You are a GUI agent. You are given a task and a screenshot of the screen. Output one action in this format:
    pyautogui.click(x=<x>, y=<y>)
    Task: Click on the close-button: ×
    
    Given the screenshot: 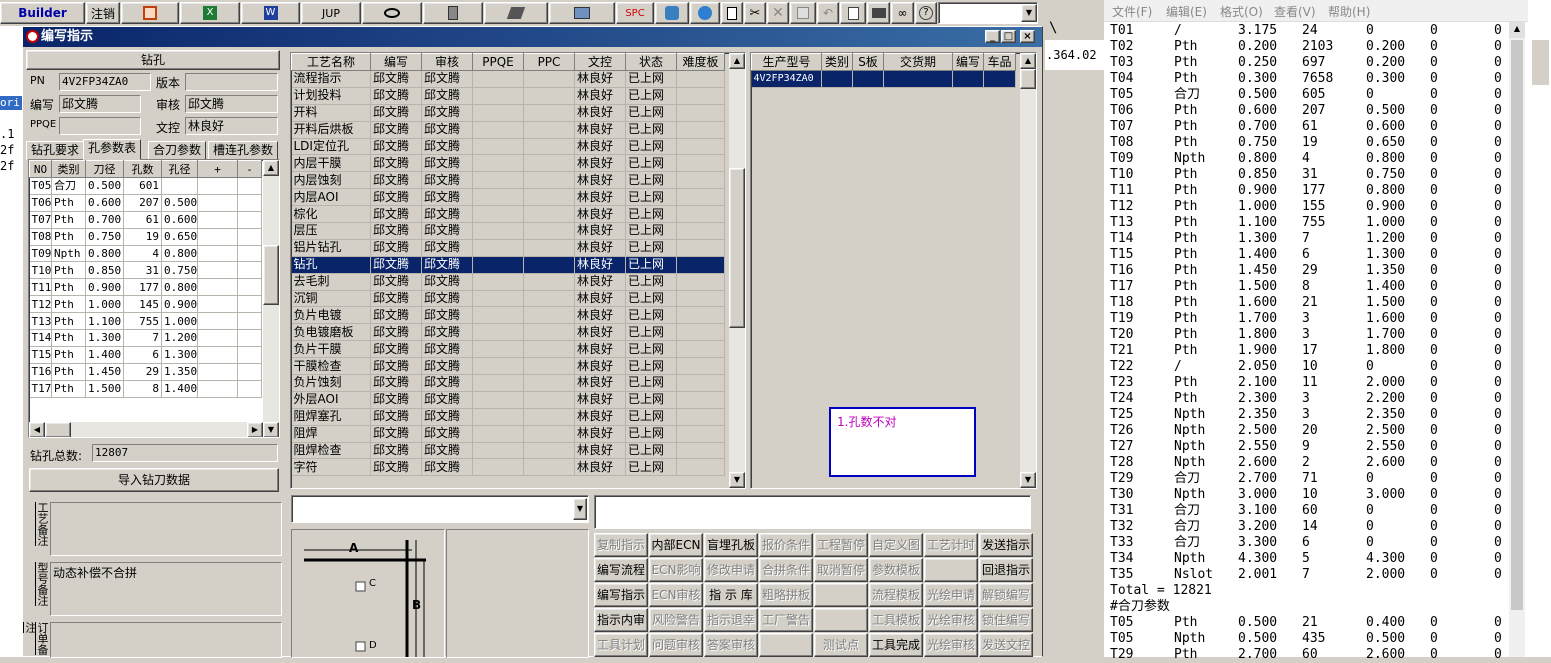 What is the action you would take?
    pyautogui.click(x=1027, y=36)
    